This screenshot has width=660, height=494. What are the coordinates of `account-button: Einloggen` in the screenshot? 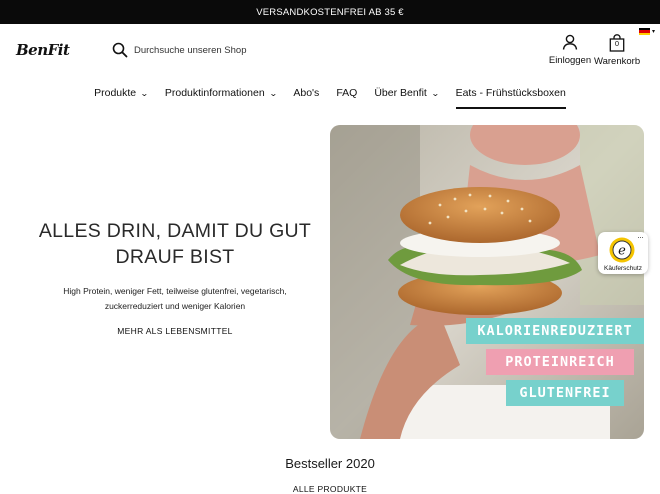 It's located at (570, 50).